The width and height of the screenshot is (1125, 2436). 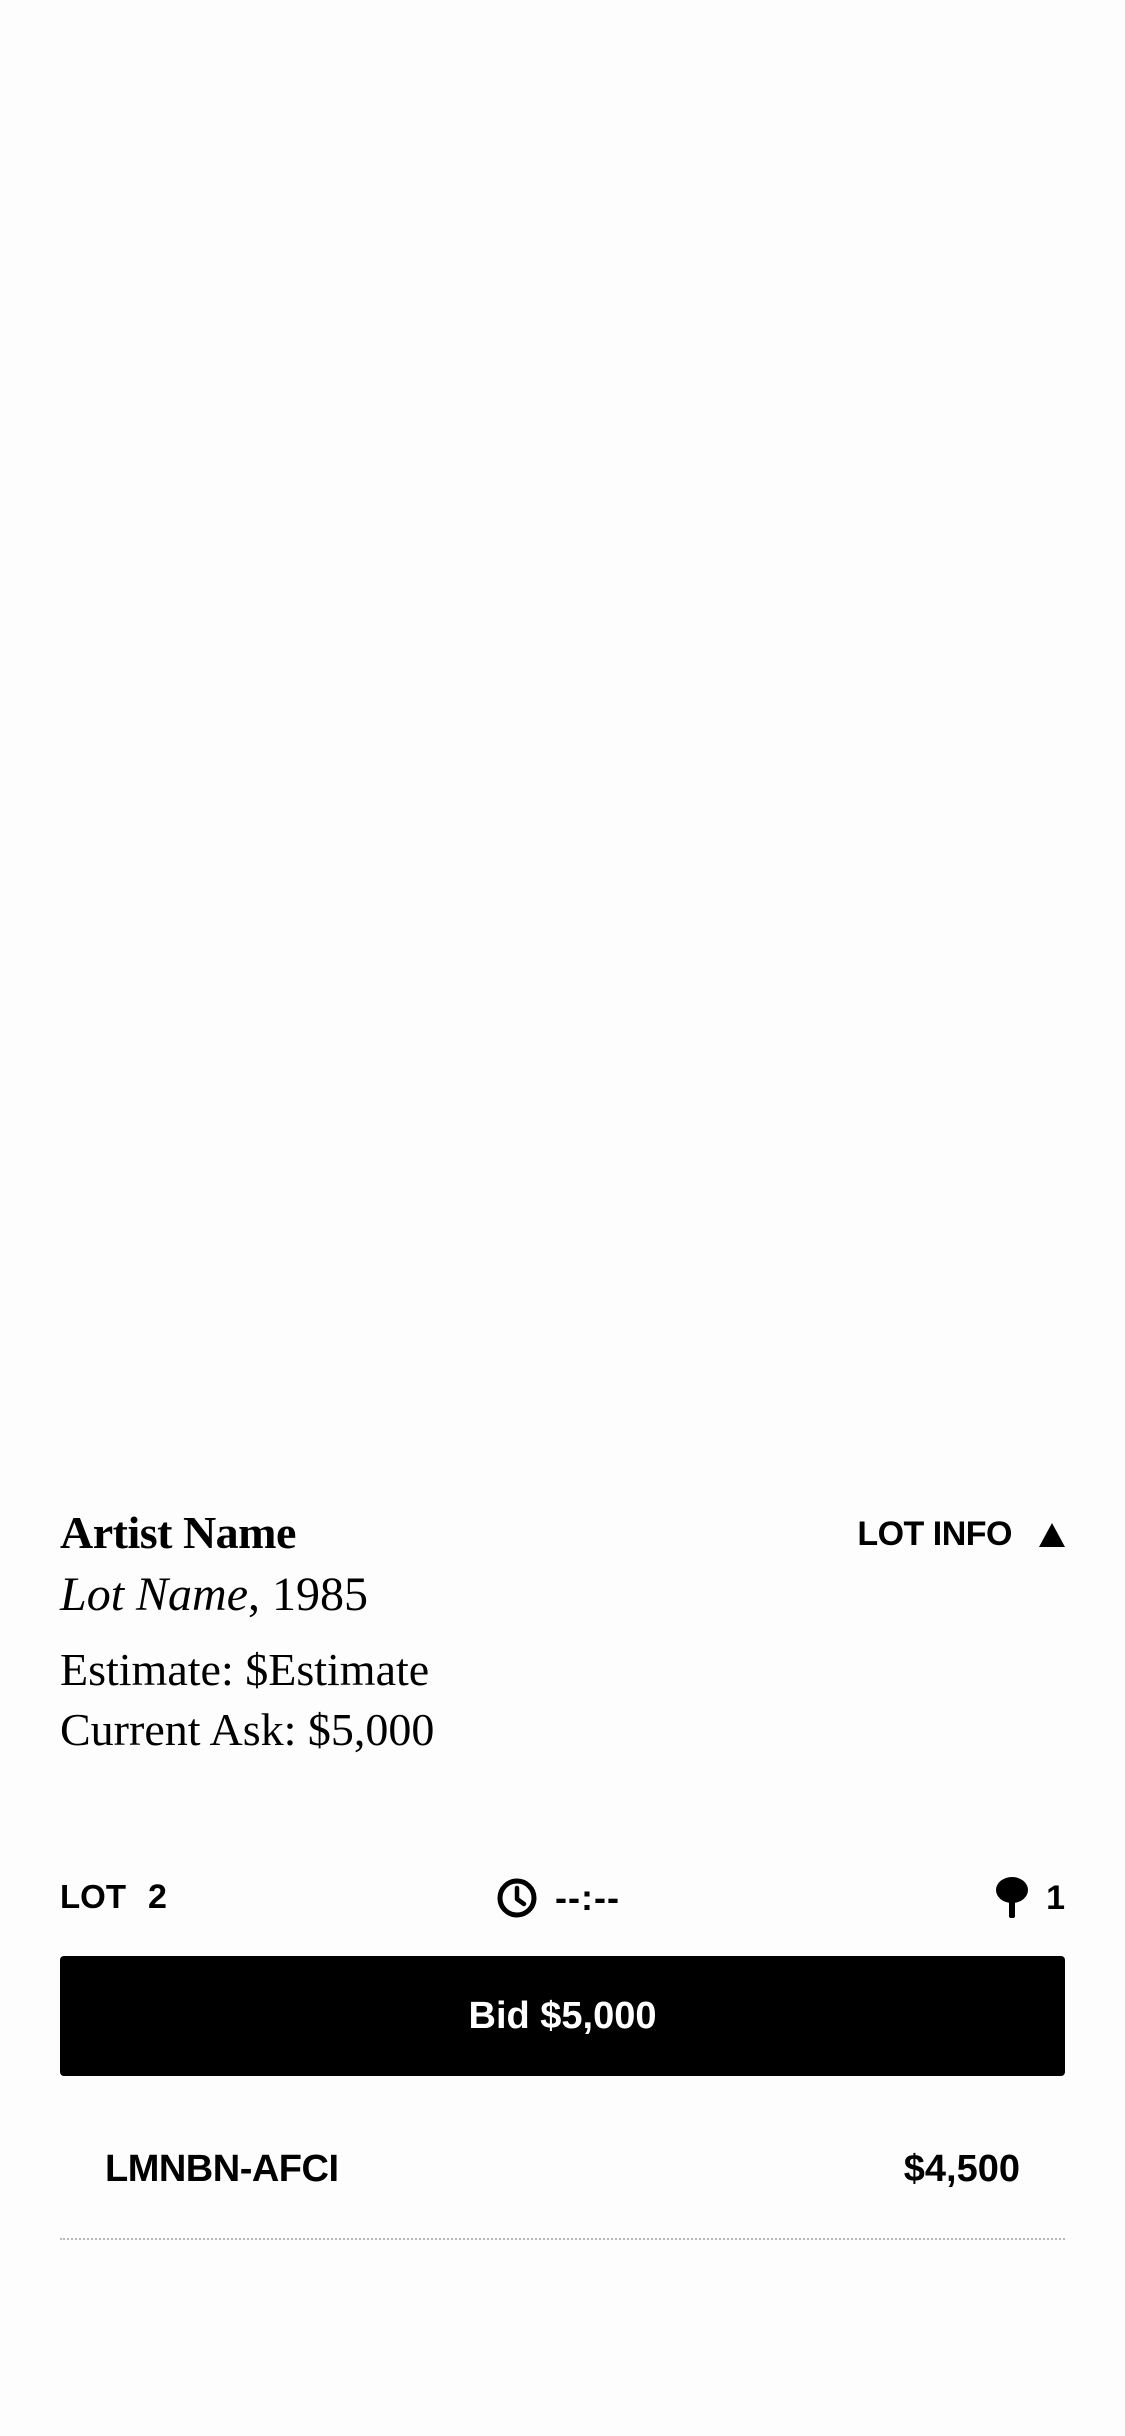 I want to click on artist-name: Artist Name, so click(x=178, y=1532).